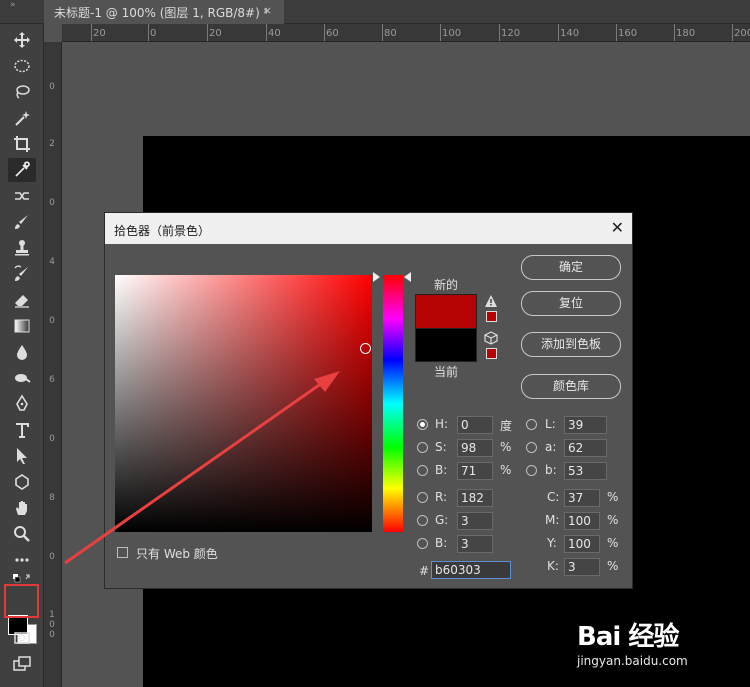  Describe the element at coordinates (390, 33) in the screenshot. I see `top-ruler-label: 80` at that location.